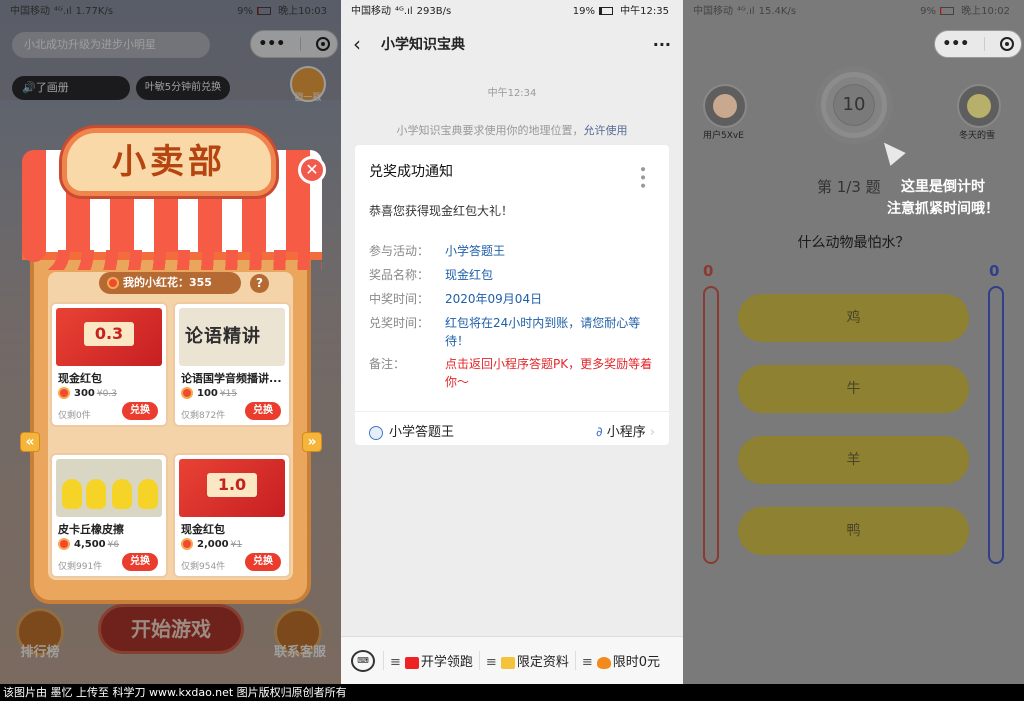  Describe the element at coordinates (599, 432) in the screenshot. I see `link-icon: ∂` at that location.